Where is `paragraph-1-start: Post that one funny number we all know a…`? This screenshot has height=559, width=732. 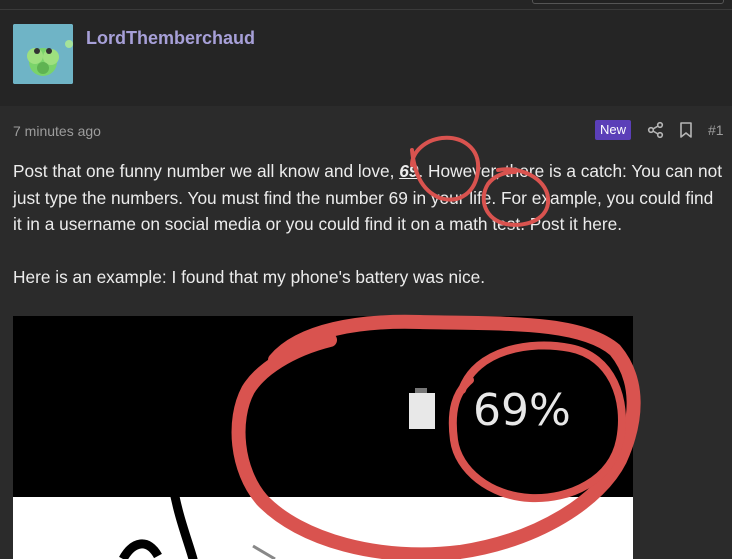
paragraph-1-start: Post that one funny number we all know a… is located at coordinates (206, 171).